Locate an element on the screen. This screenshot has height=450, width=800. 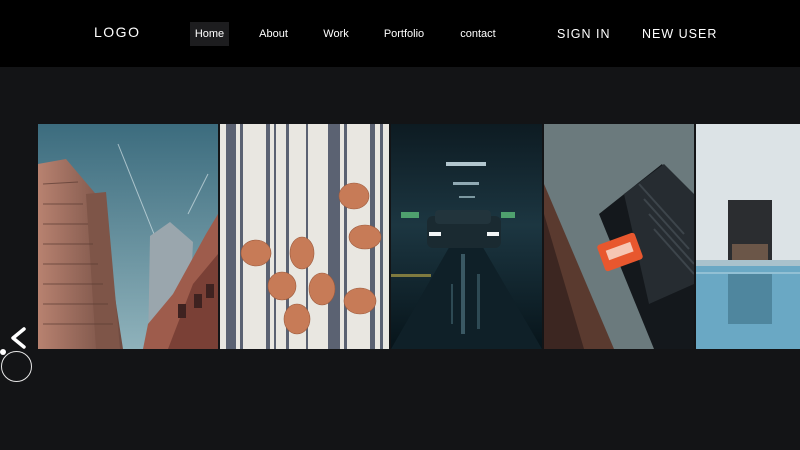
nav-portfolio: Portfolio is located at coordinates (404, 34).